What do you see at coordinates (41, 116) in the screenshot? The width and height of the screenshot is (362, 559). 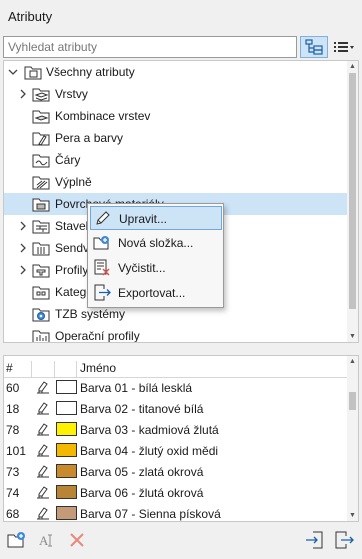 I see `layer-combination-icon` at bounding box center [41, 116].